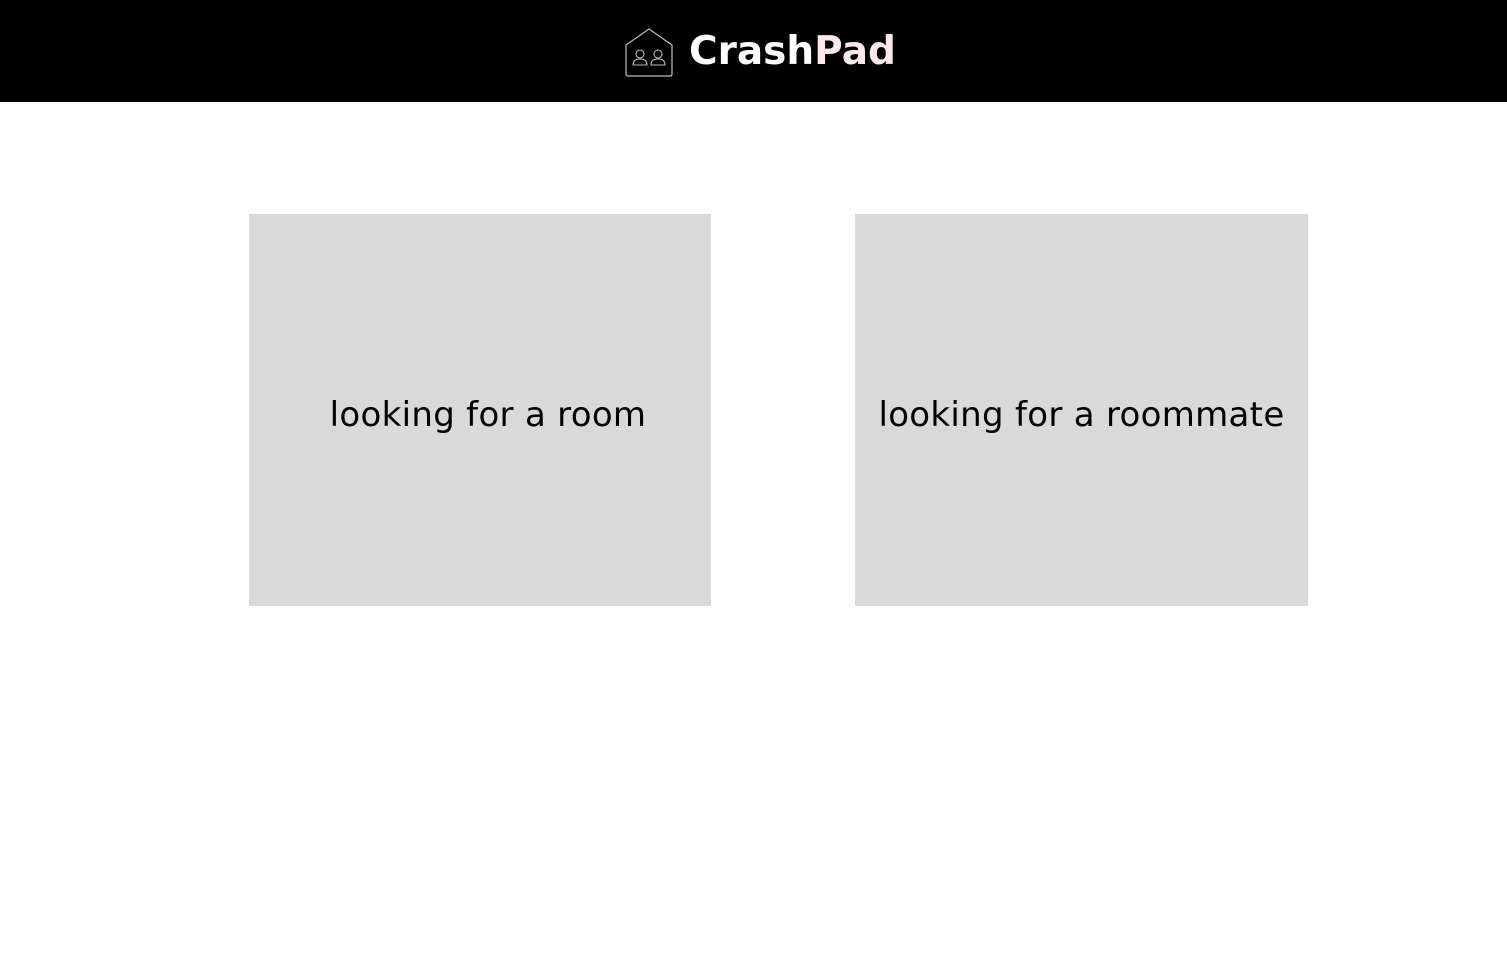 This screenshot has width=1507, height=974. What do you see at coordinates (649, 53) in the screenshot?
I see `house-with-two-people-icon` at bounding box center [649, 53].